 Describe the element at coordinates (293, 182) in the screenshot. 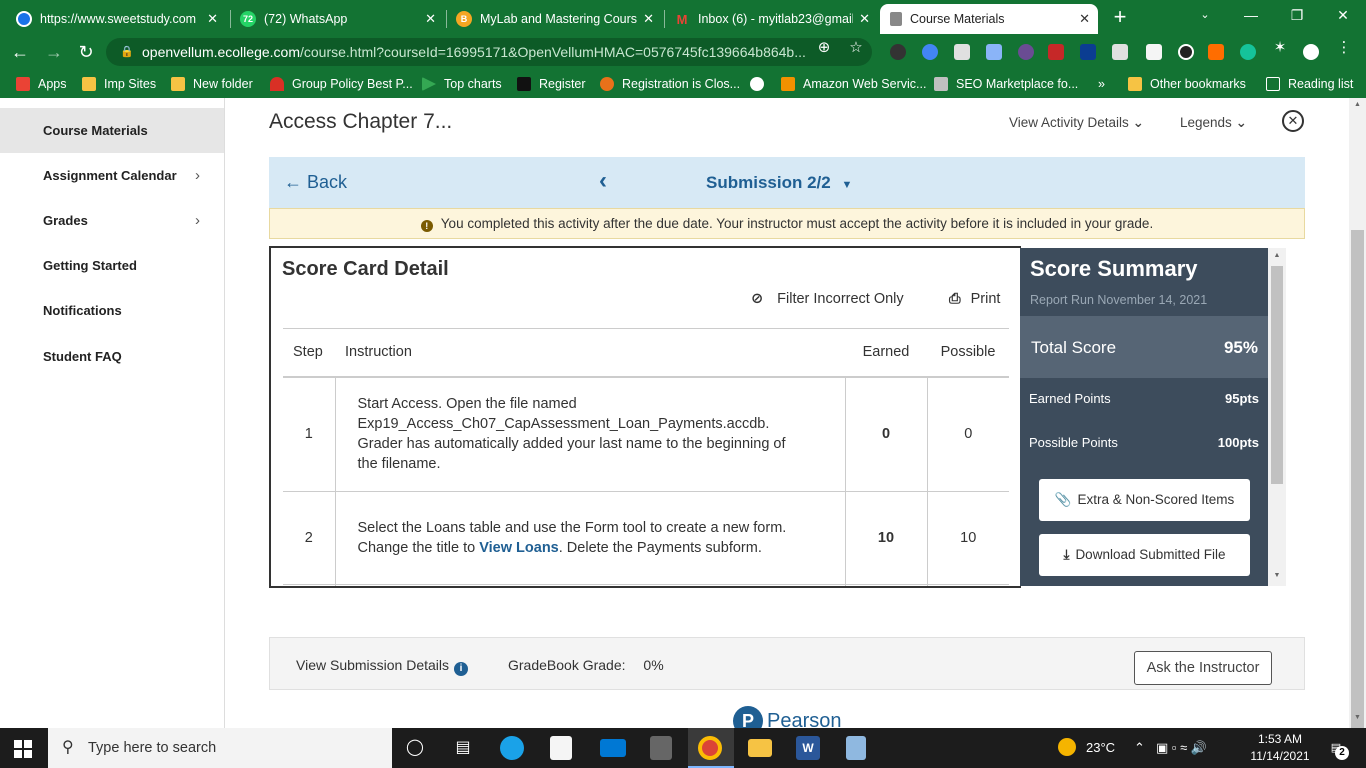

I see `arrow-left-icon: ←` at that location.